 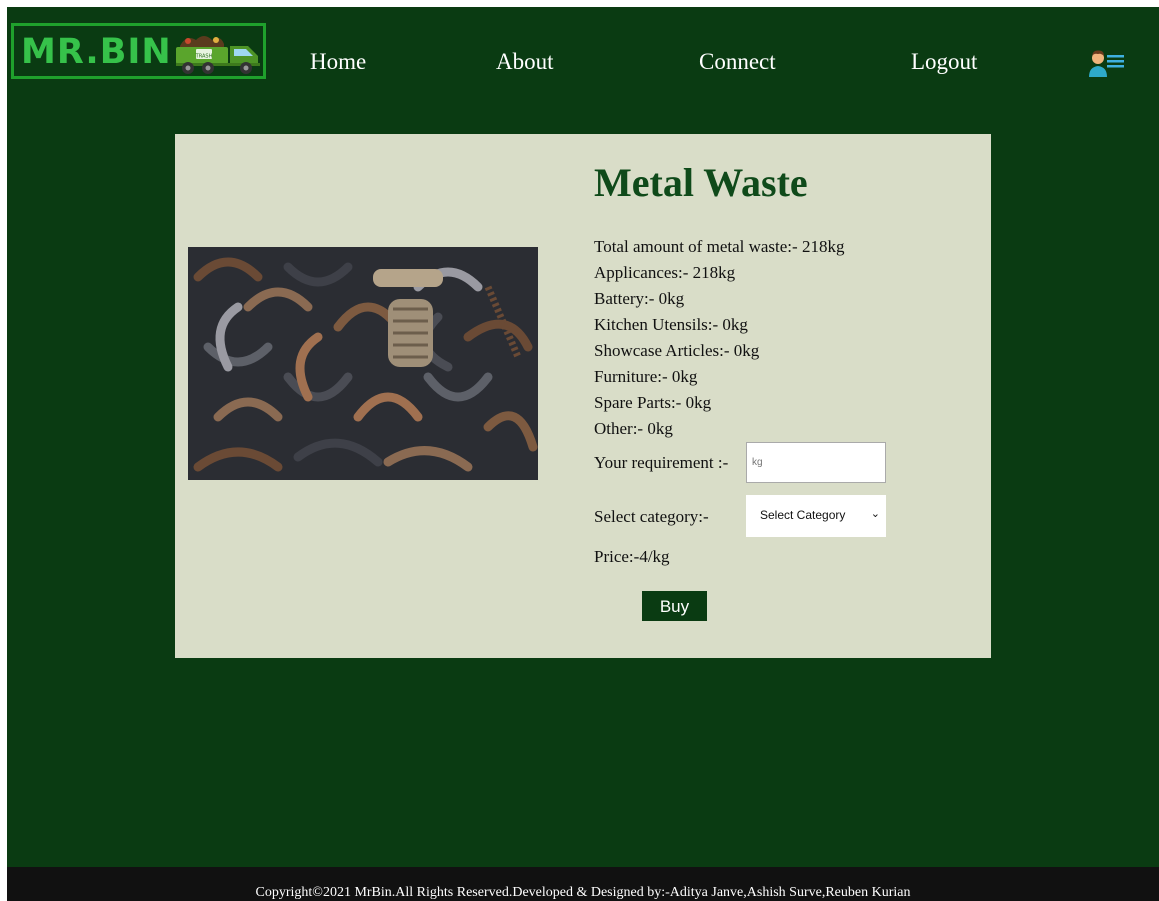 What do you see at coordinates (816, 462) in the screenshot?
I see `requirement-input` at bounding box center [816, 462].